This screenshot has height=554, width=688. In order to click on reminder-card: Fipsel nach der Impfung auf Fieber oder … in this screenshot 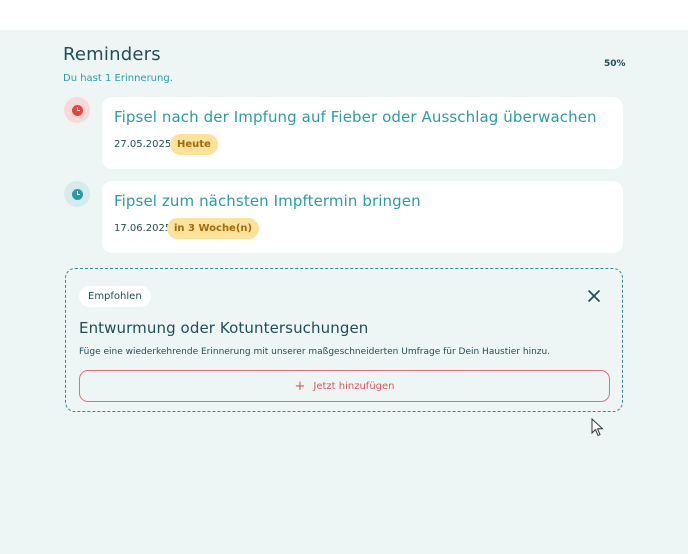, I will do `click(362, 133)`.